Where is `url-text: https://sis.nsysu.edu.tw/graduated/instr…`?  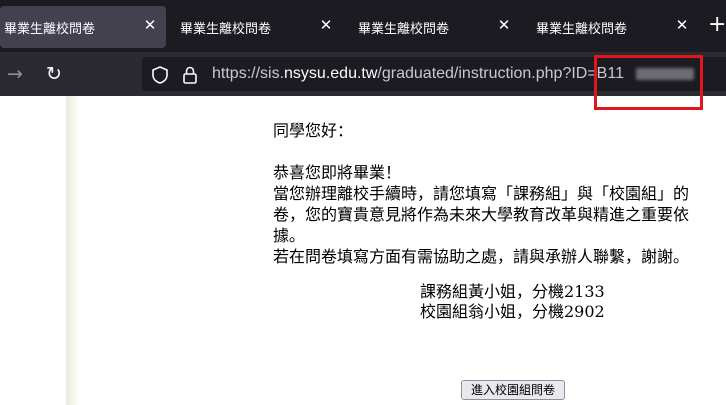
url-text: https://sis.nsysu.edu.tw/graduated/instr… is located at coordinates (418, 74).